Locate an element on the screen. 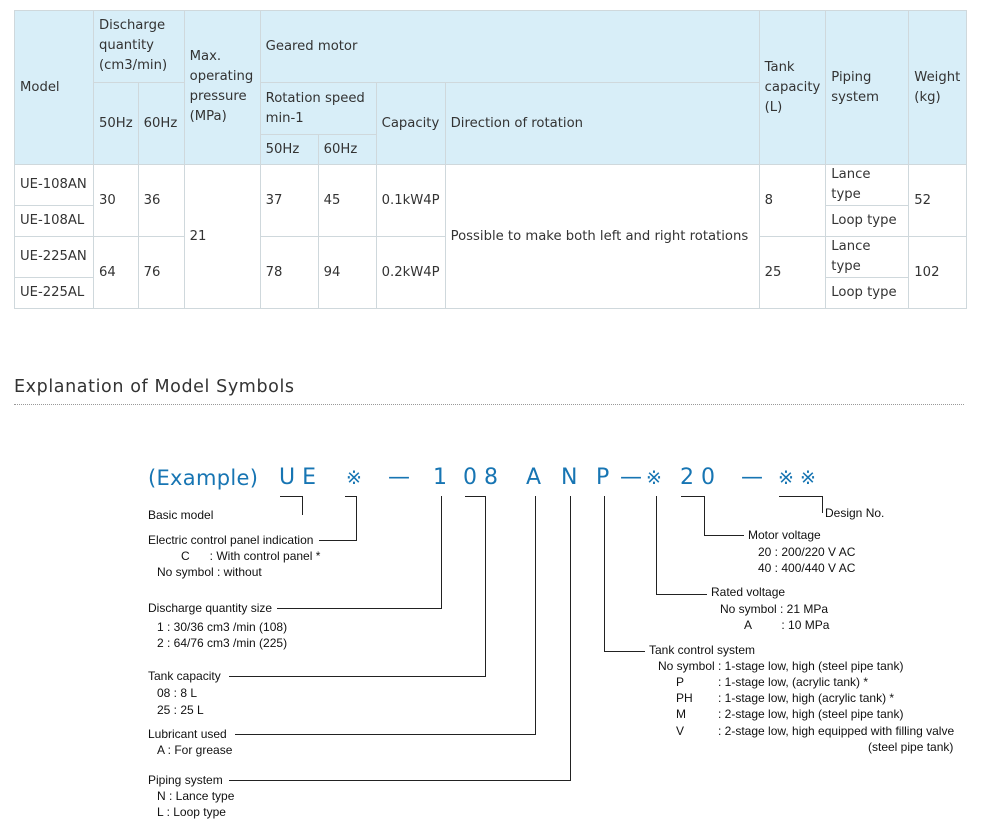  header-rotation-speed: Rotation speed min-1 is located at coordinates (318, 108).